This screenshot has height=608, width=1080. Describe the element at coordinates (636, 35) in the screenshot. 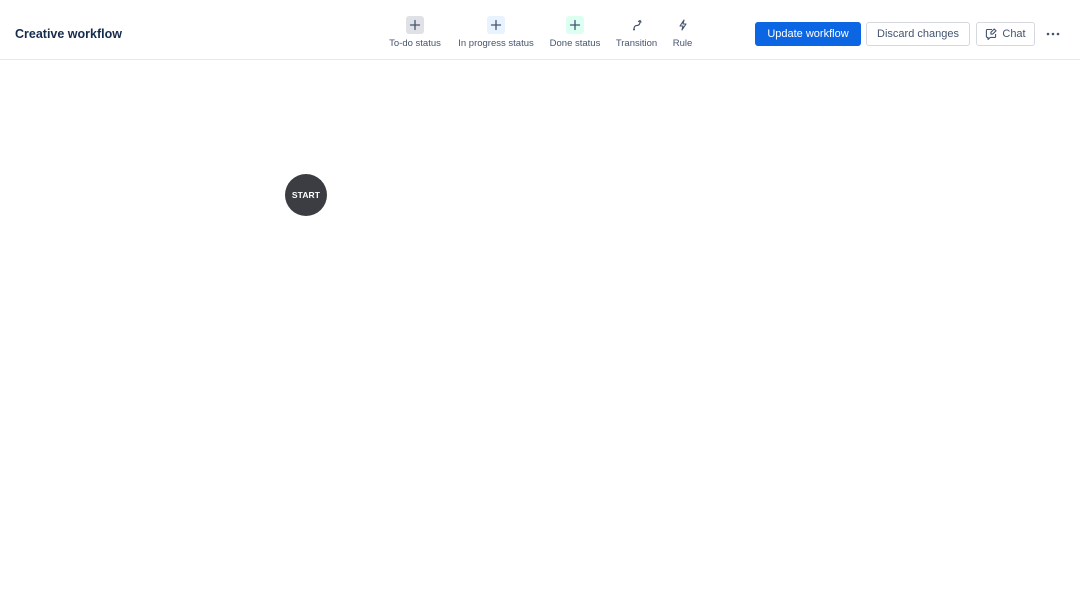

I see `add-transition-tool: Transition` at that location.